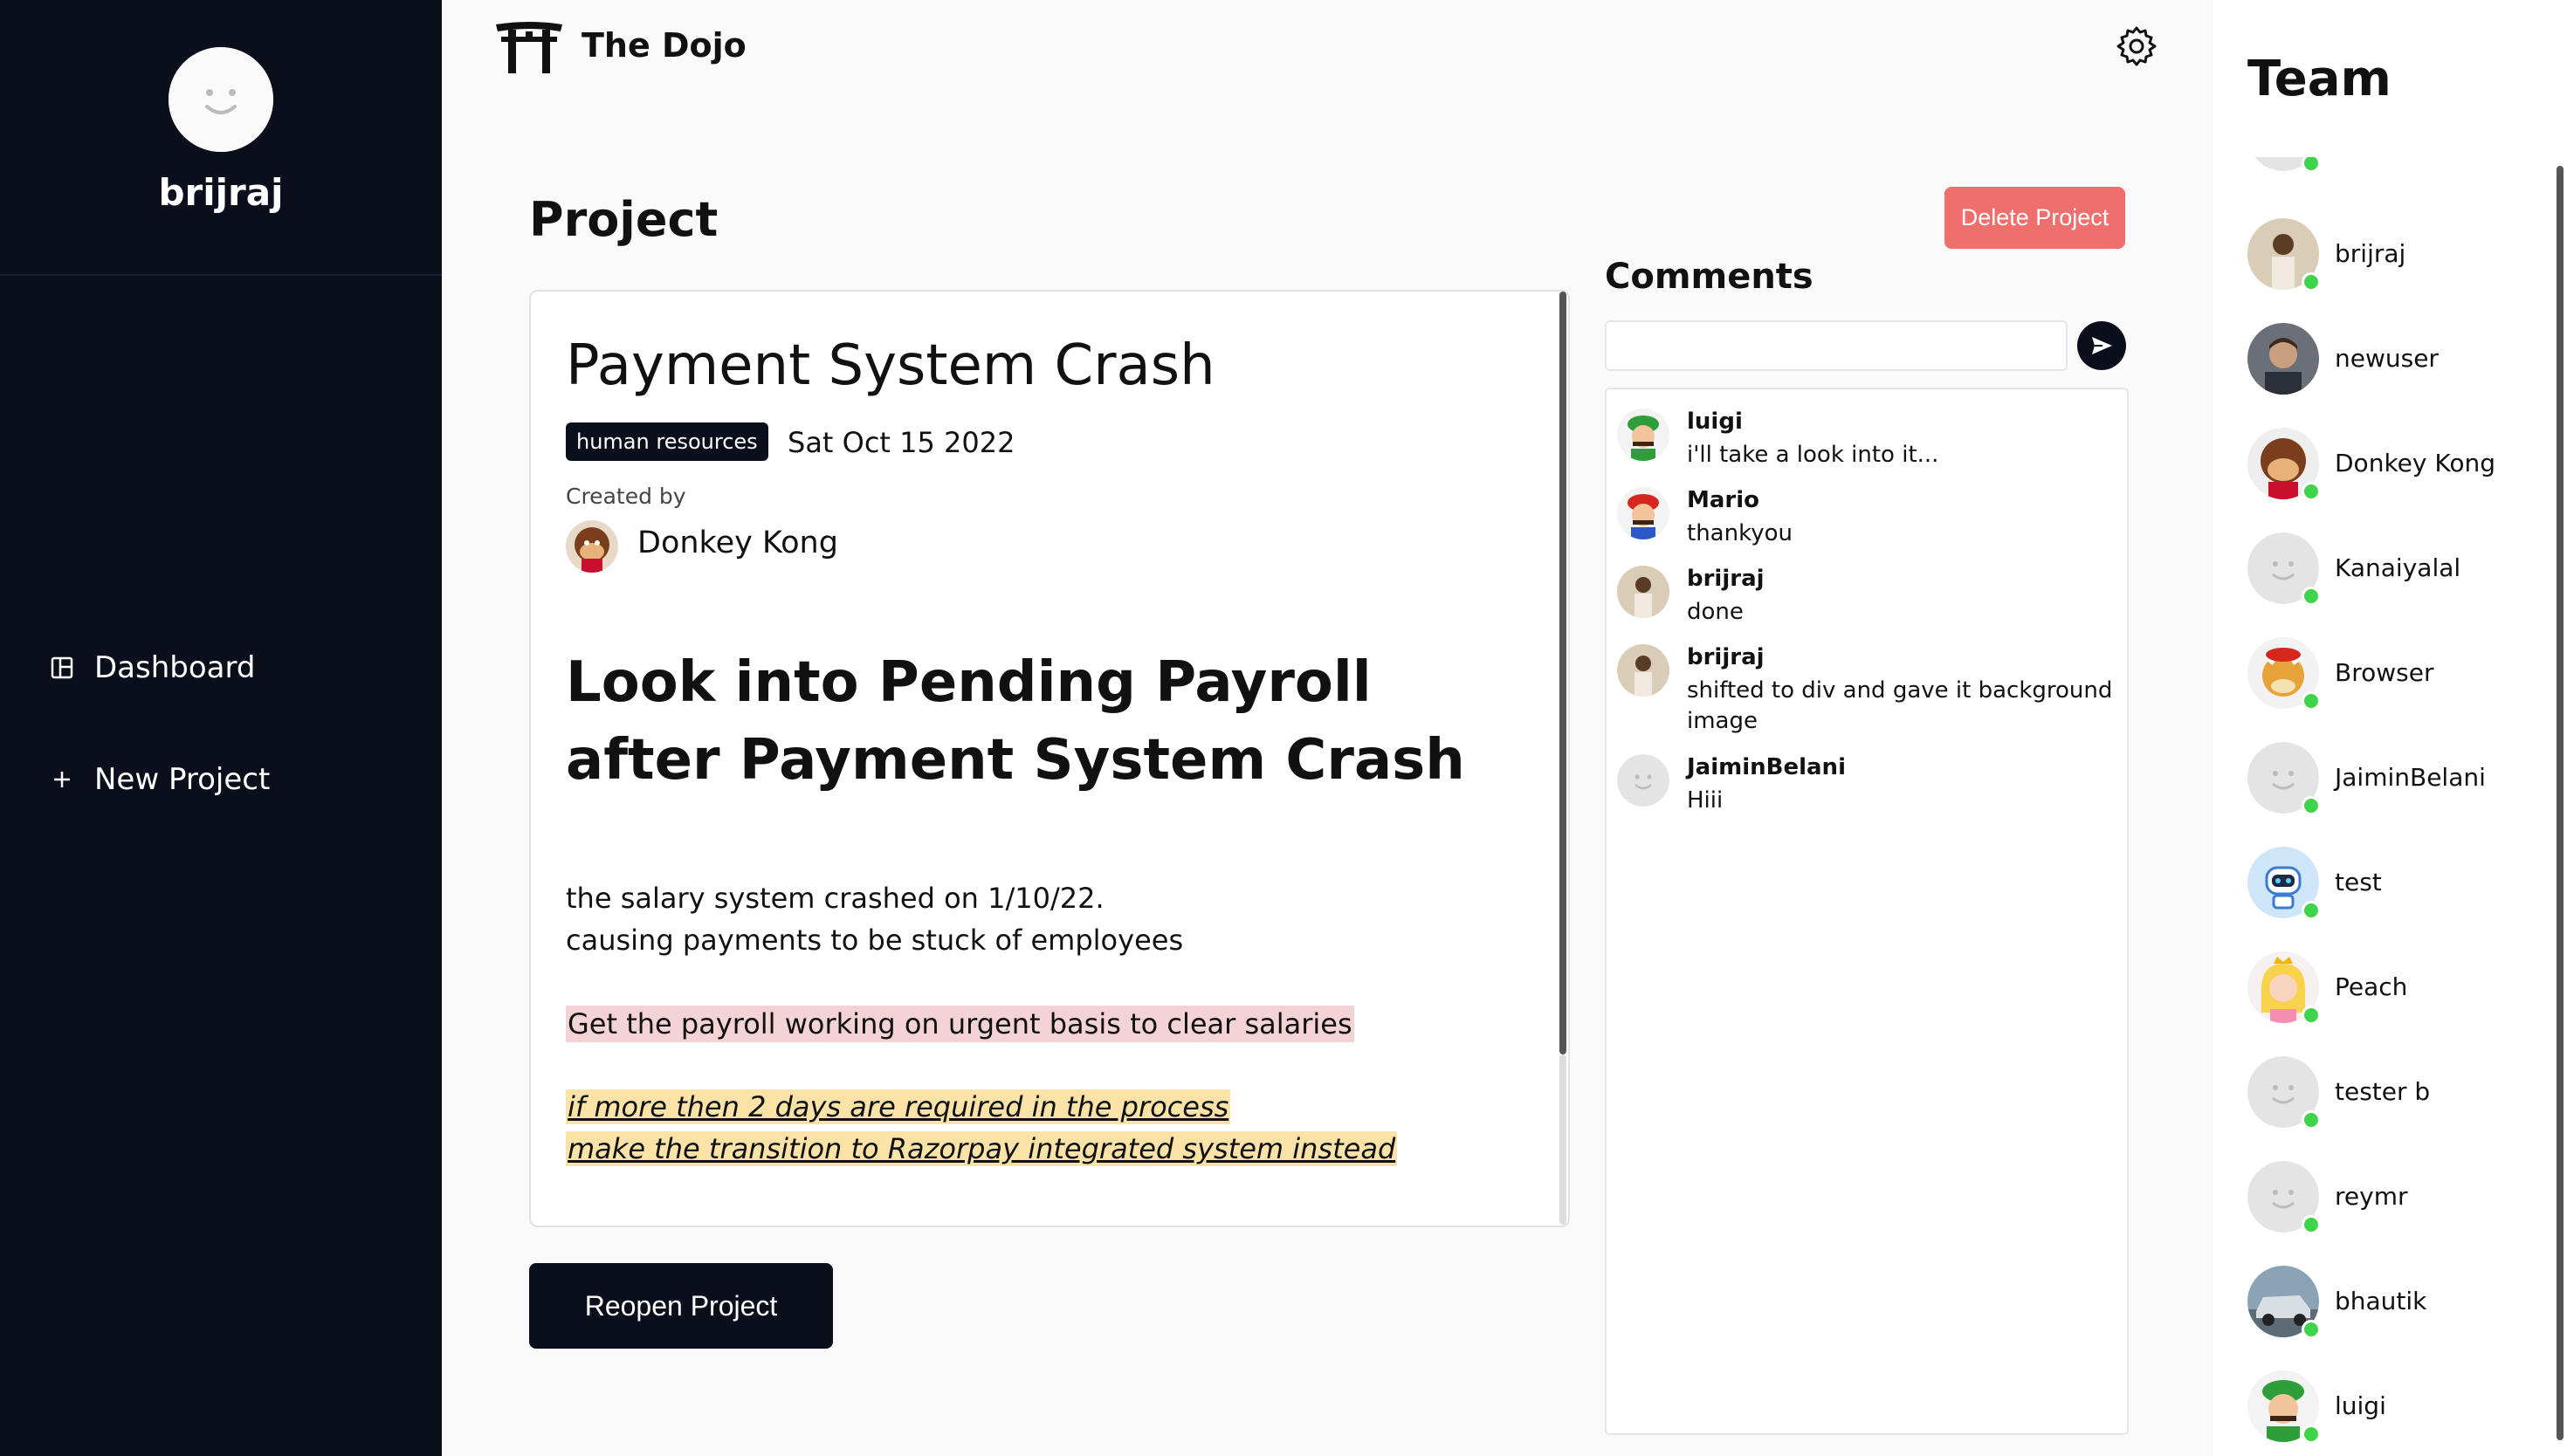 The height and width of the screenshot is (1456, 2567). I want to click on sidebar-item-new-project: New Project, so click(159, 779).